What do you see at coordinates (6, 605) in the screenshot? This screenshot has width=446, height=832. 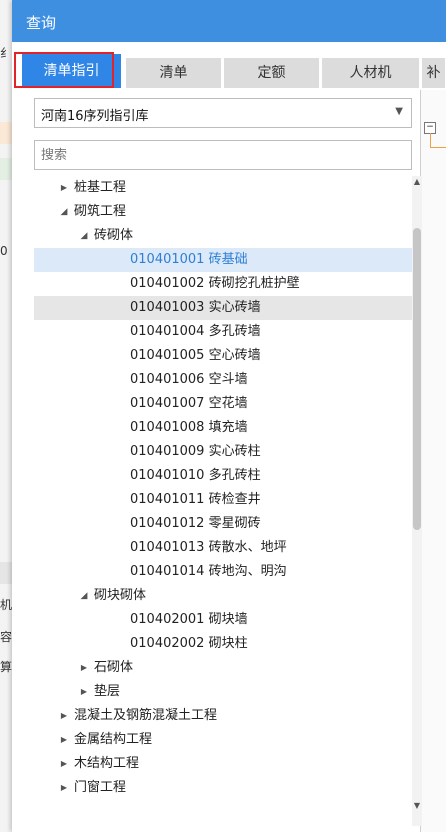 I see `background-text: 机` at bounding box center [6, 605].